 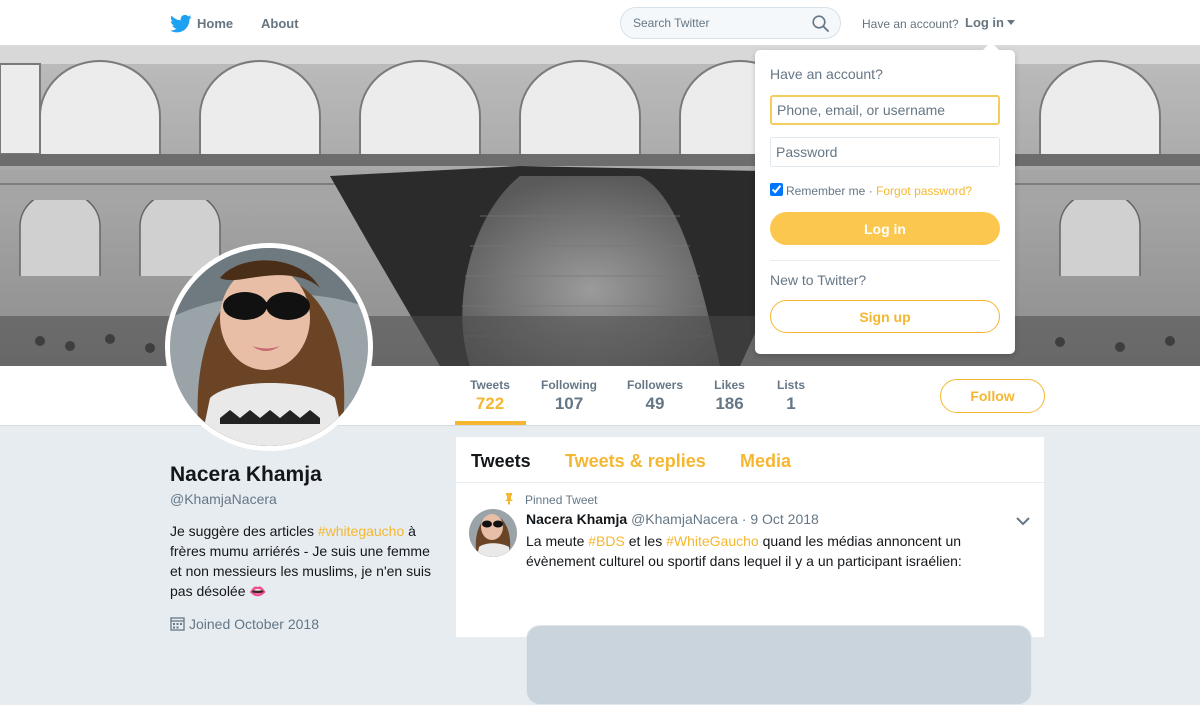 I want to click on chevron-down-icon, so click(x=1023, y=521).